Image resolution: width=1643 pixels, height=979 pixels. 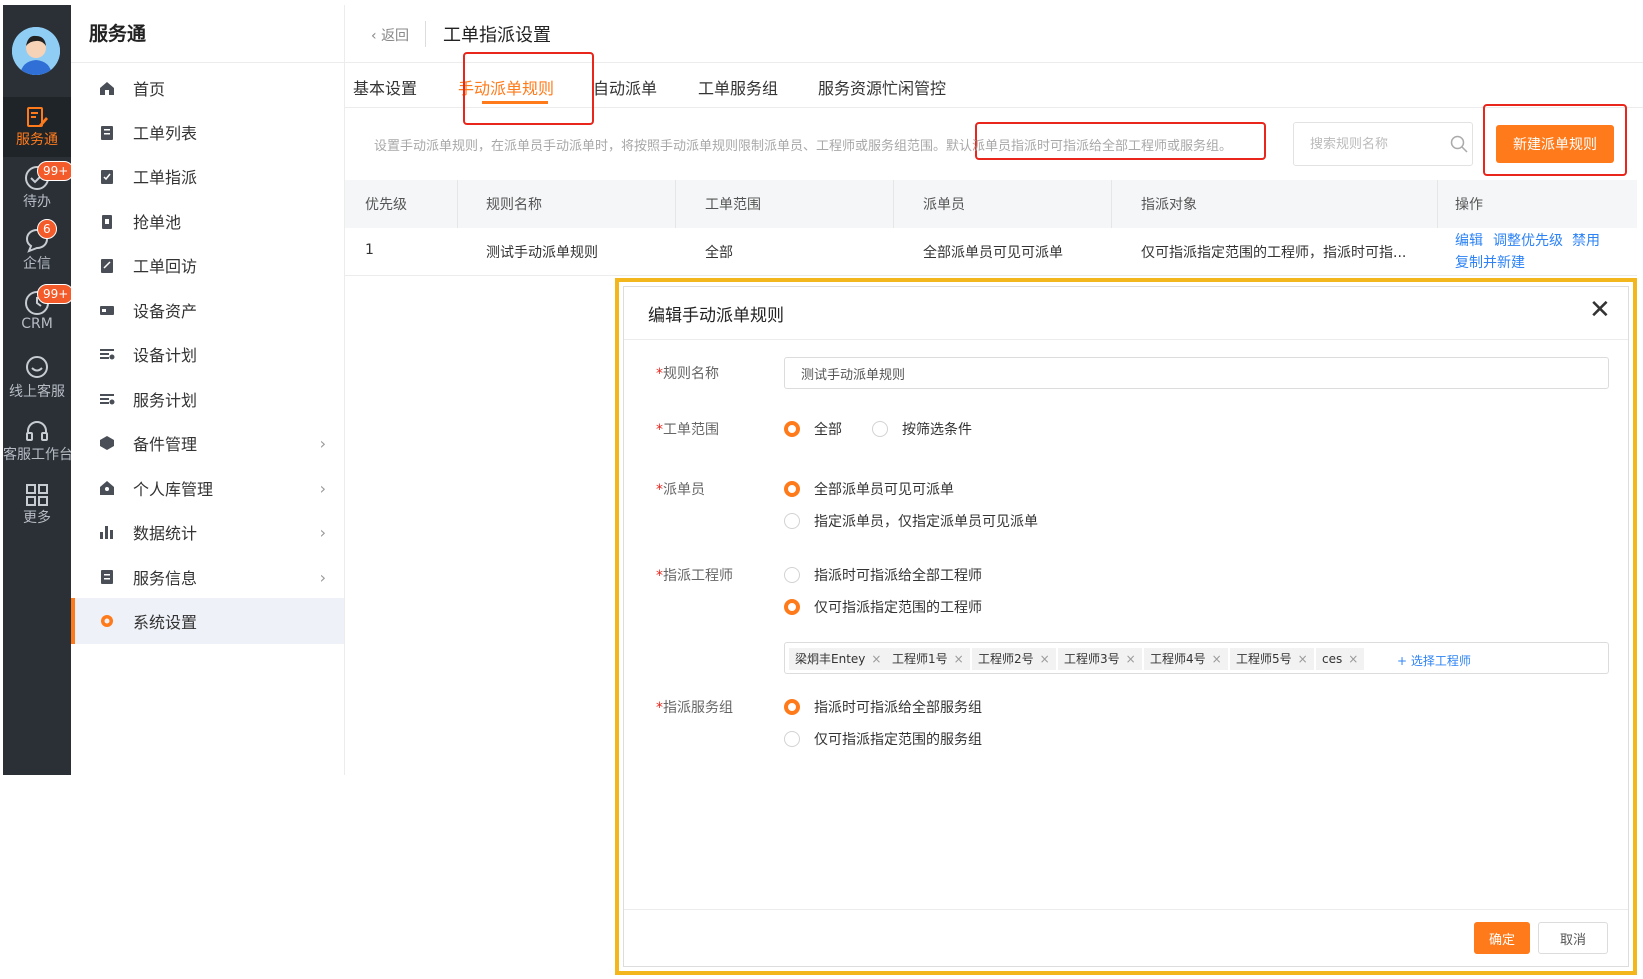 I want to click on edit-link: 编辑, so click(x=1469, y=240).